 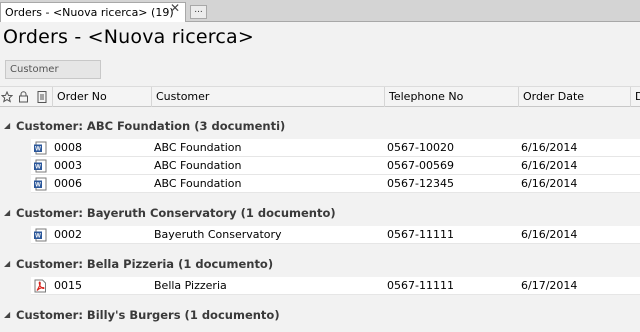 I want to click on telephone: 0567-00569, so click(x=420, y=165).